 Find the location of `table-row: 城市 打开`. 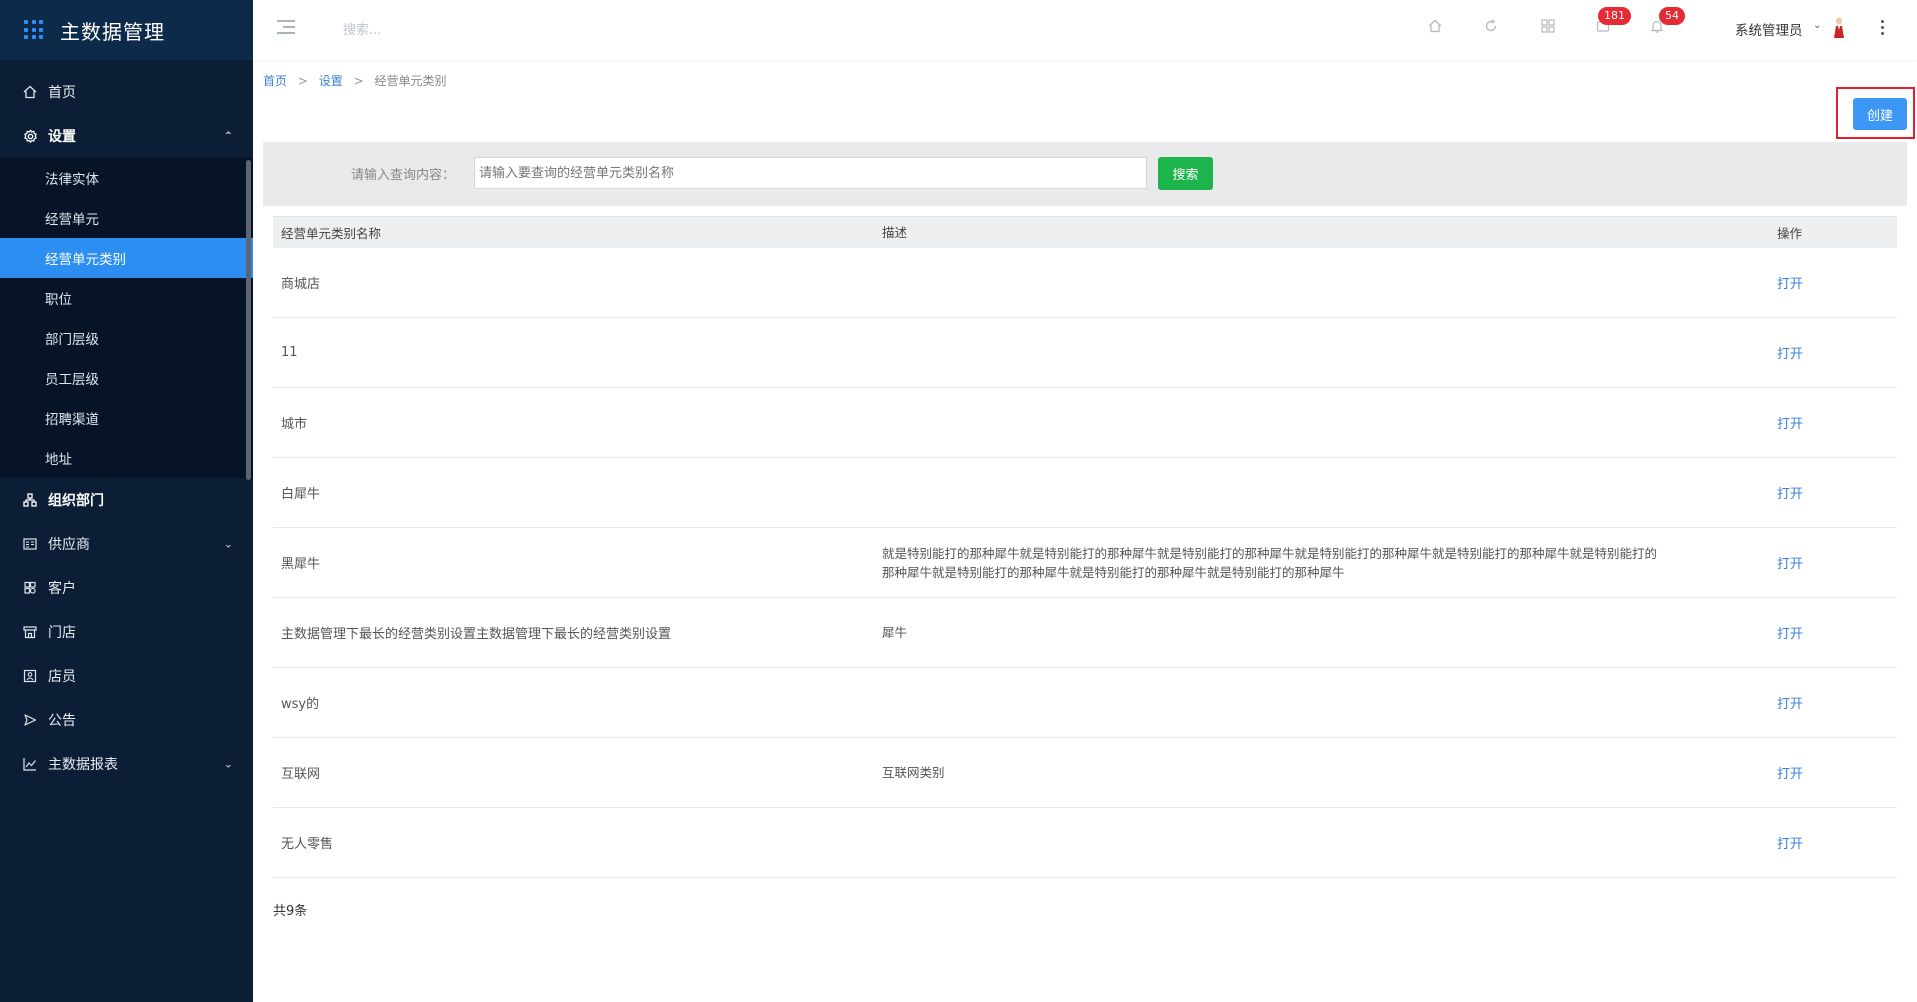

table-row: 城市 打开 is located at coordinates (1085, 423).